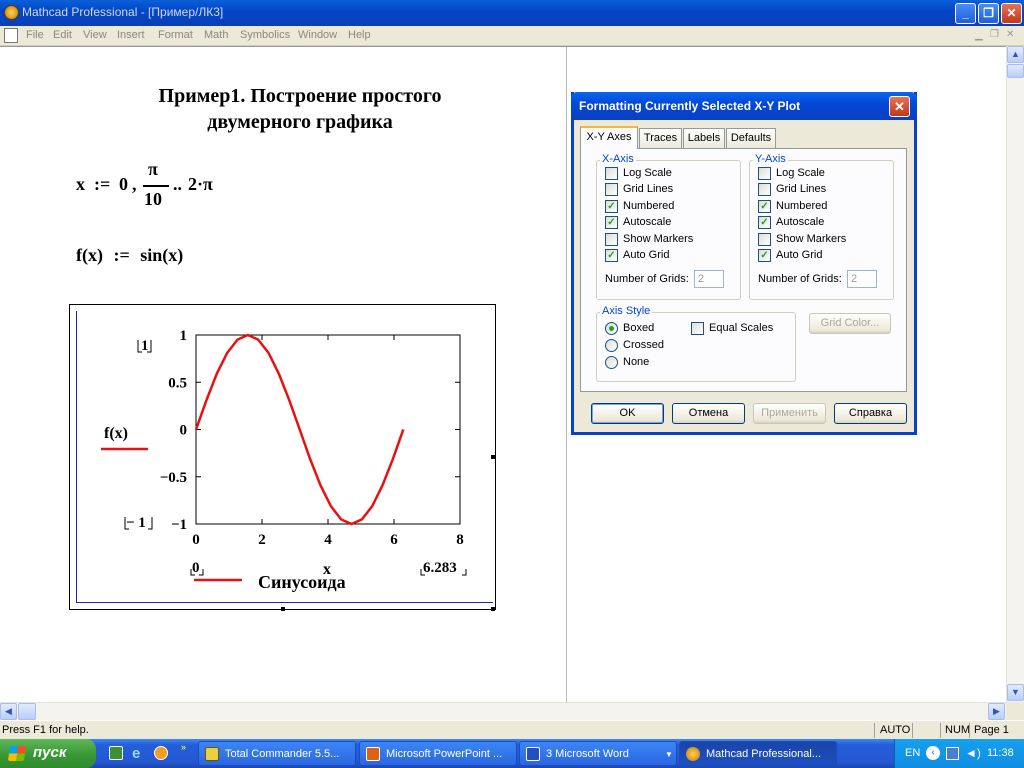  Describe the element at coordinates (611, 173) in the screenshot. I see `x-axis-log-scale-checkbox` at that location.